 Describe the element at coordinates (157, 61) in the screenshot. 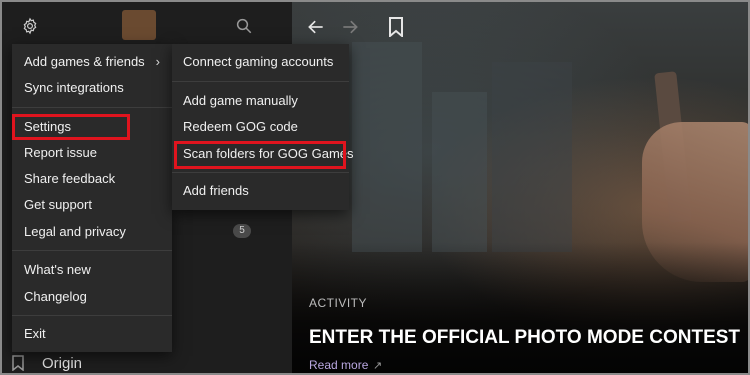

I see `chevron-right-icon: ›` at that location.